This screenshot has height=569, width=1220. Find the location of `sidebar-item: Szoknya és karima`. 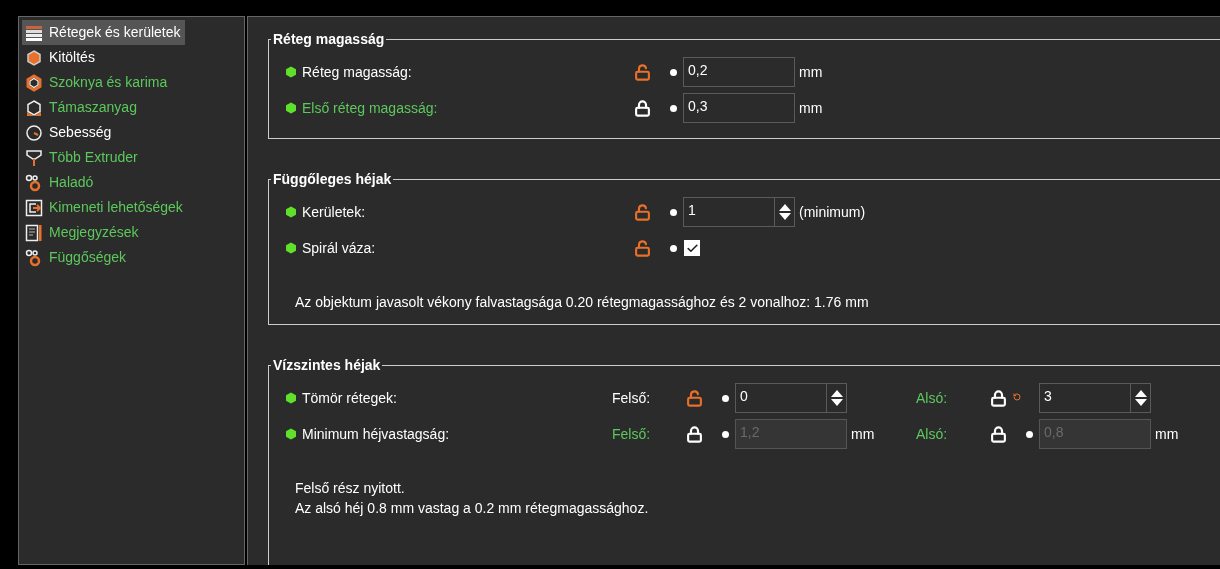

sidebar-item: Szoknya és karima is located at coordinates (97, 82).